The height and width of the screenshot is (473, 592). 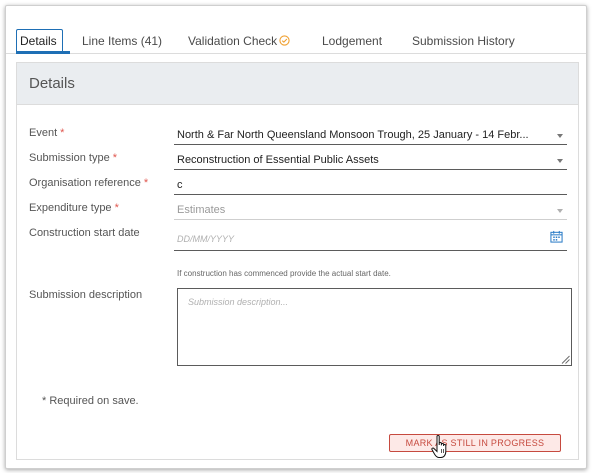 I want to click on mark-still-in-progress-button: MARK AS STILL IN PROGRESS, so click(x=475, y=443).